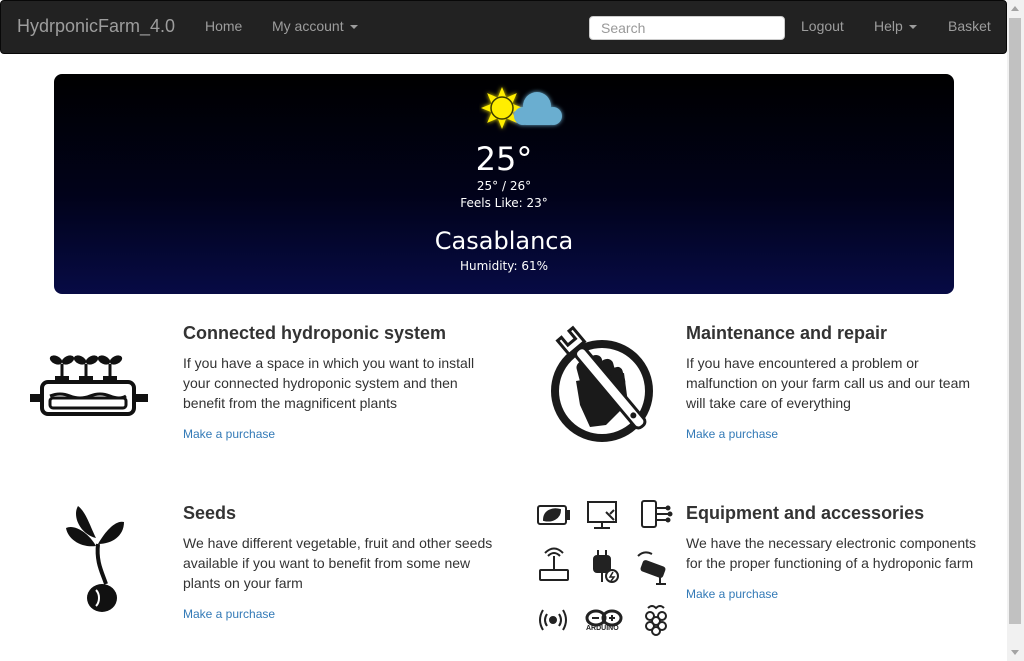  I want to click on arduino-logo-icon, so click(604, 618).